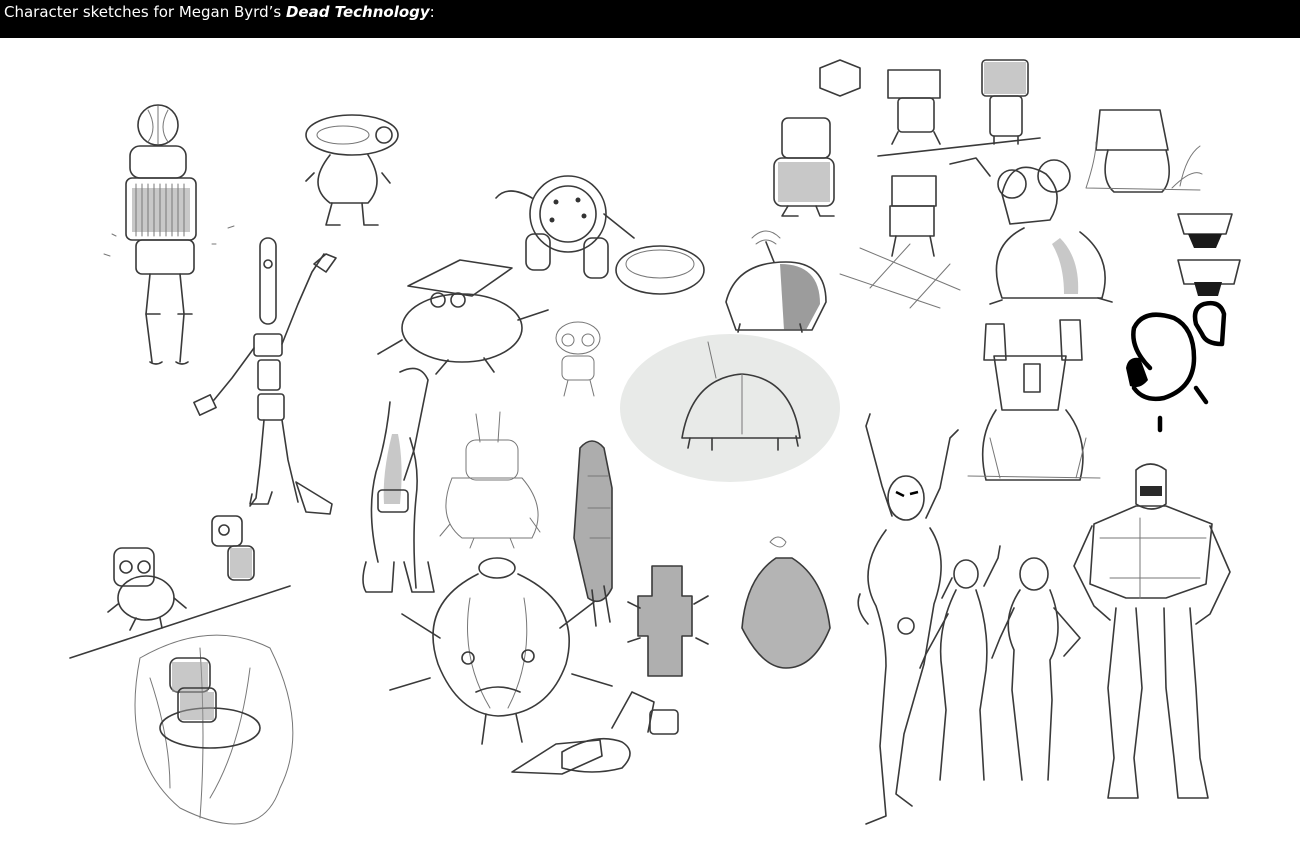  Describe the element at coordinates (1144, 151) in the screenshot. I see `sketch-grass-koala` at that location.